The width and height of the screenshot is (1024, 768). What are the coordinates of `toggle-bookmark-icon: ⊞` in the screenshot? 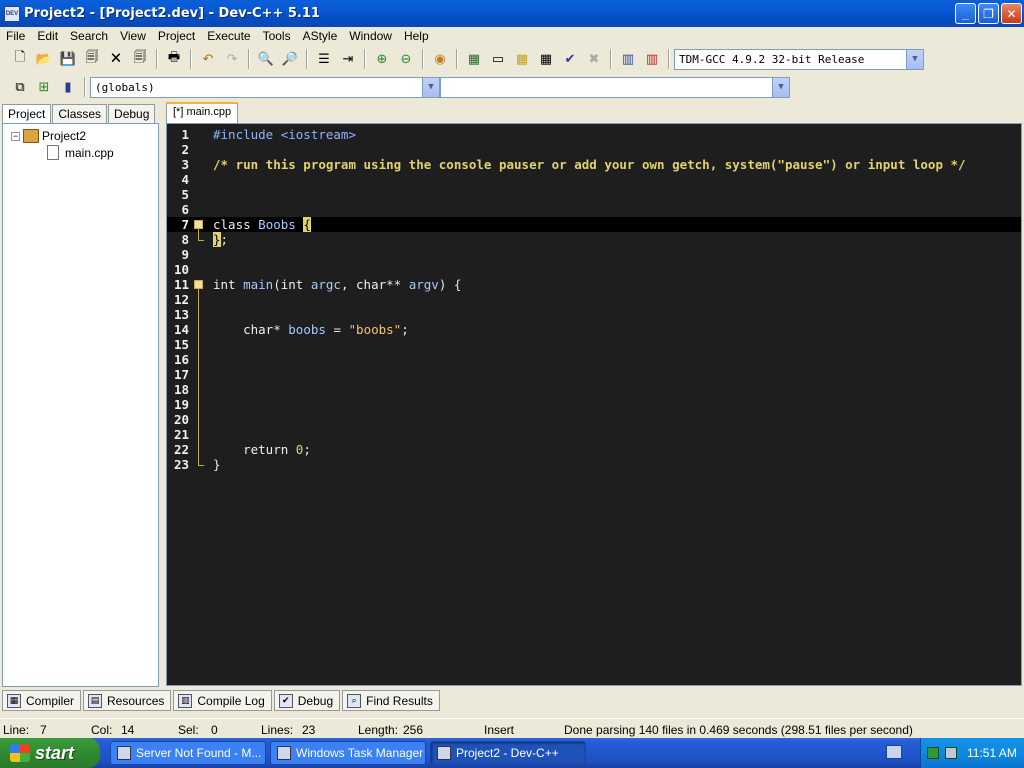 It's located at (44, 87).